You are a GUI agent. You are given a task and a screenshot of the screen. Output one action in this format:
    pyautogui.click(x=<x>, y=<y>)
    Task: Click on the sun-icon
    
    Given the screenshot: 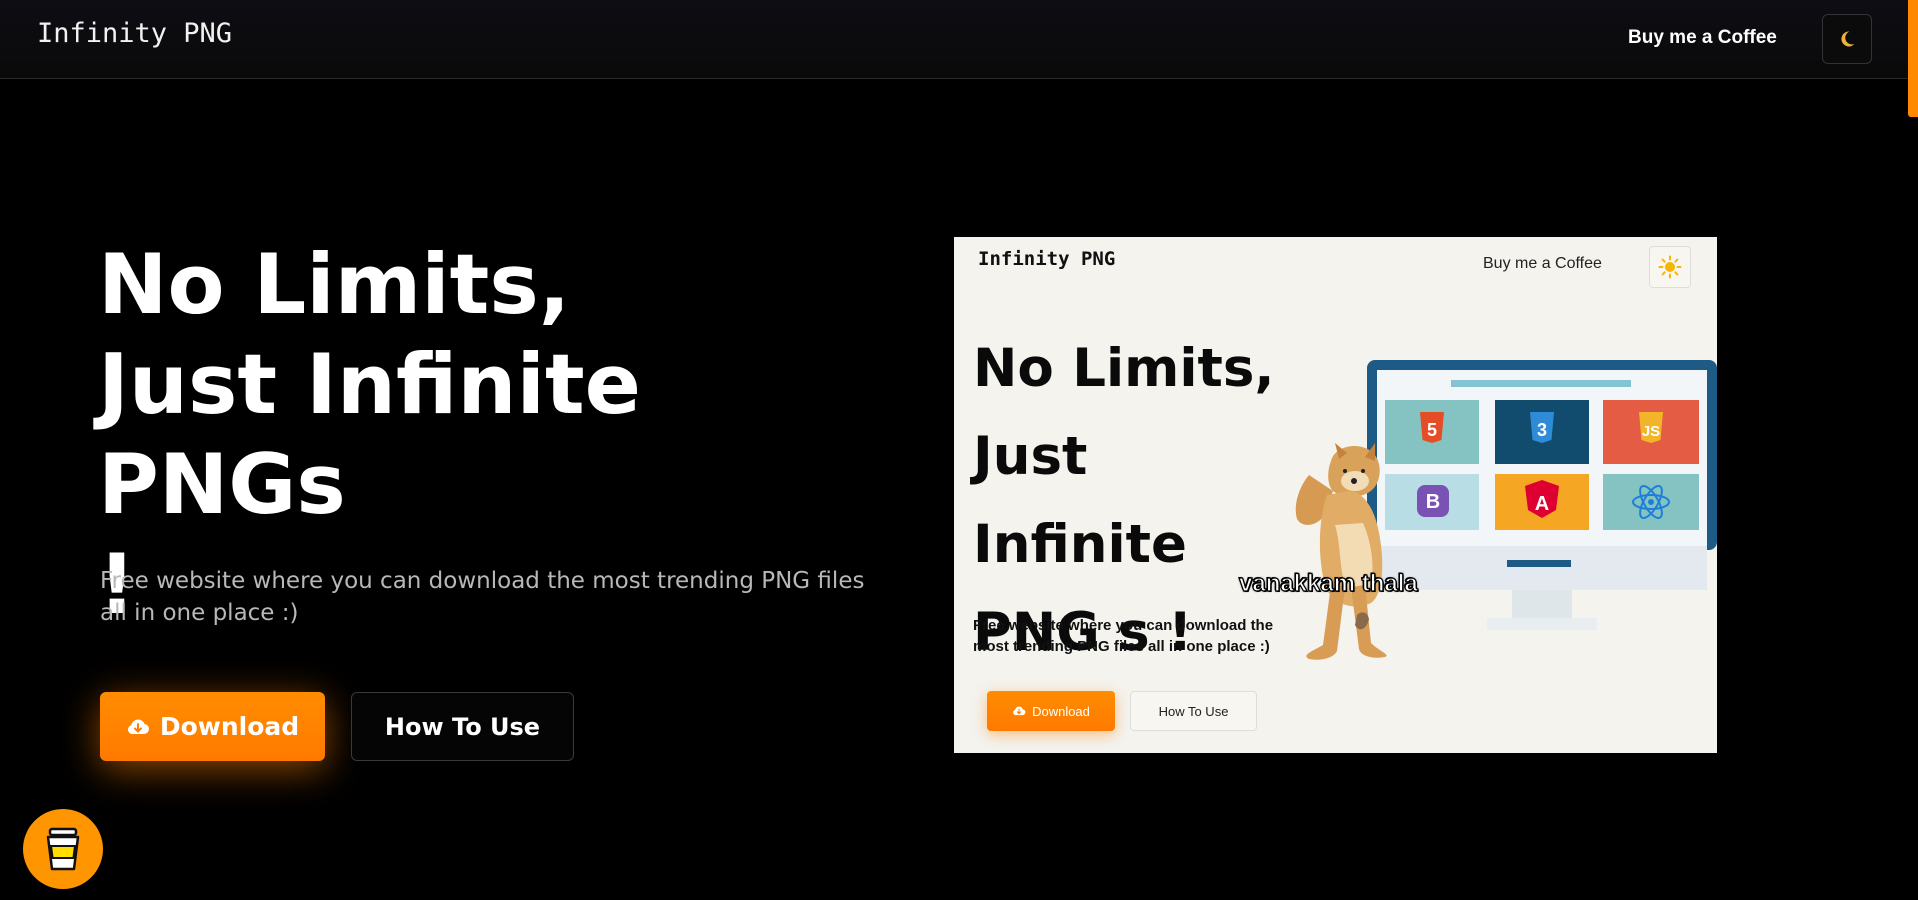 What is the action you would take?
    pyautogui.click(x=1670, y=267)
    